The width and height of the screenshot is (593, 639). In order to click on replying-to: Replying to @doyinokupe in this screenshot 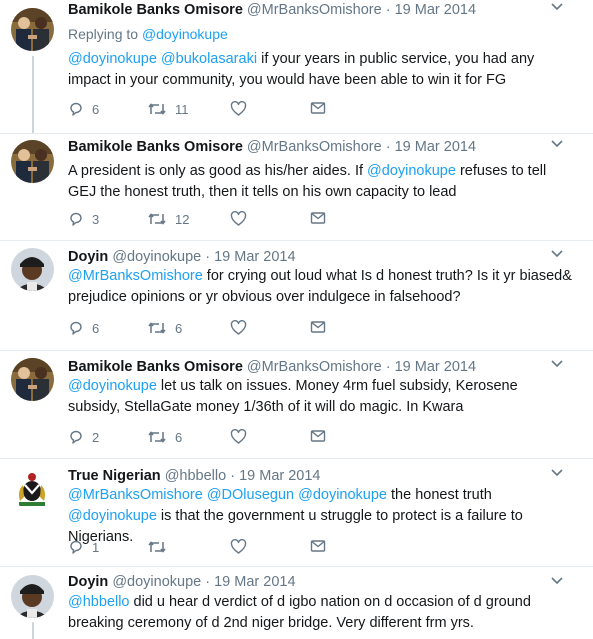, I will do `click(148, 34)`.